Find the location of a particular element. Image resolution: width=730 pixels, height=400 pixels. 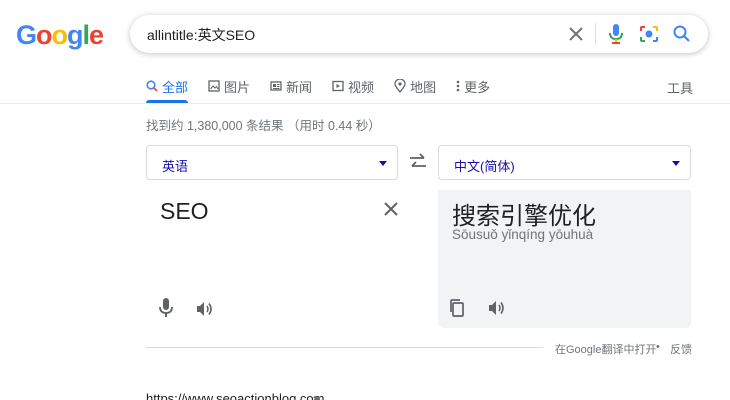

voice-search-icon is located at coordinates (616, 34).